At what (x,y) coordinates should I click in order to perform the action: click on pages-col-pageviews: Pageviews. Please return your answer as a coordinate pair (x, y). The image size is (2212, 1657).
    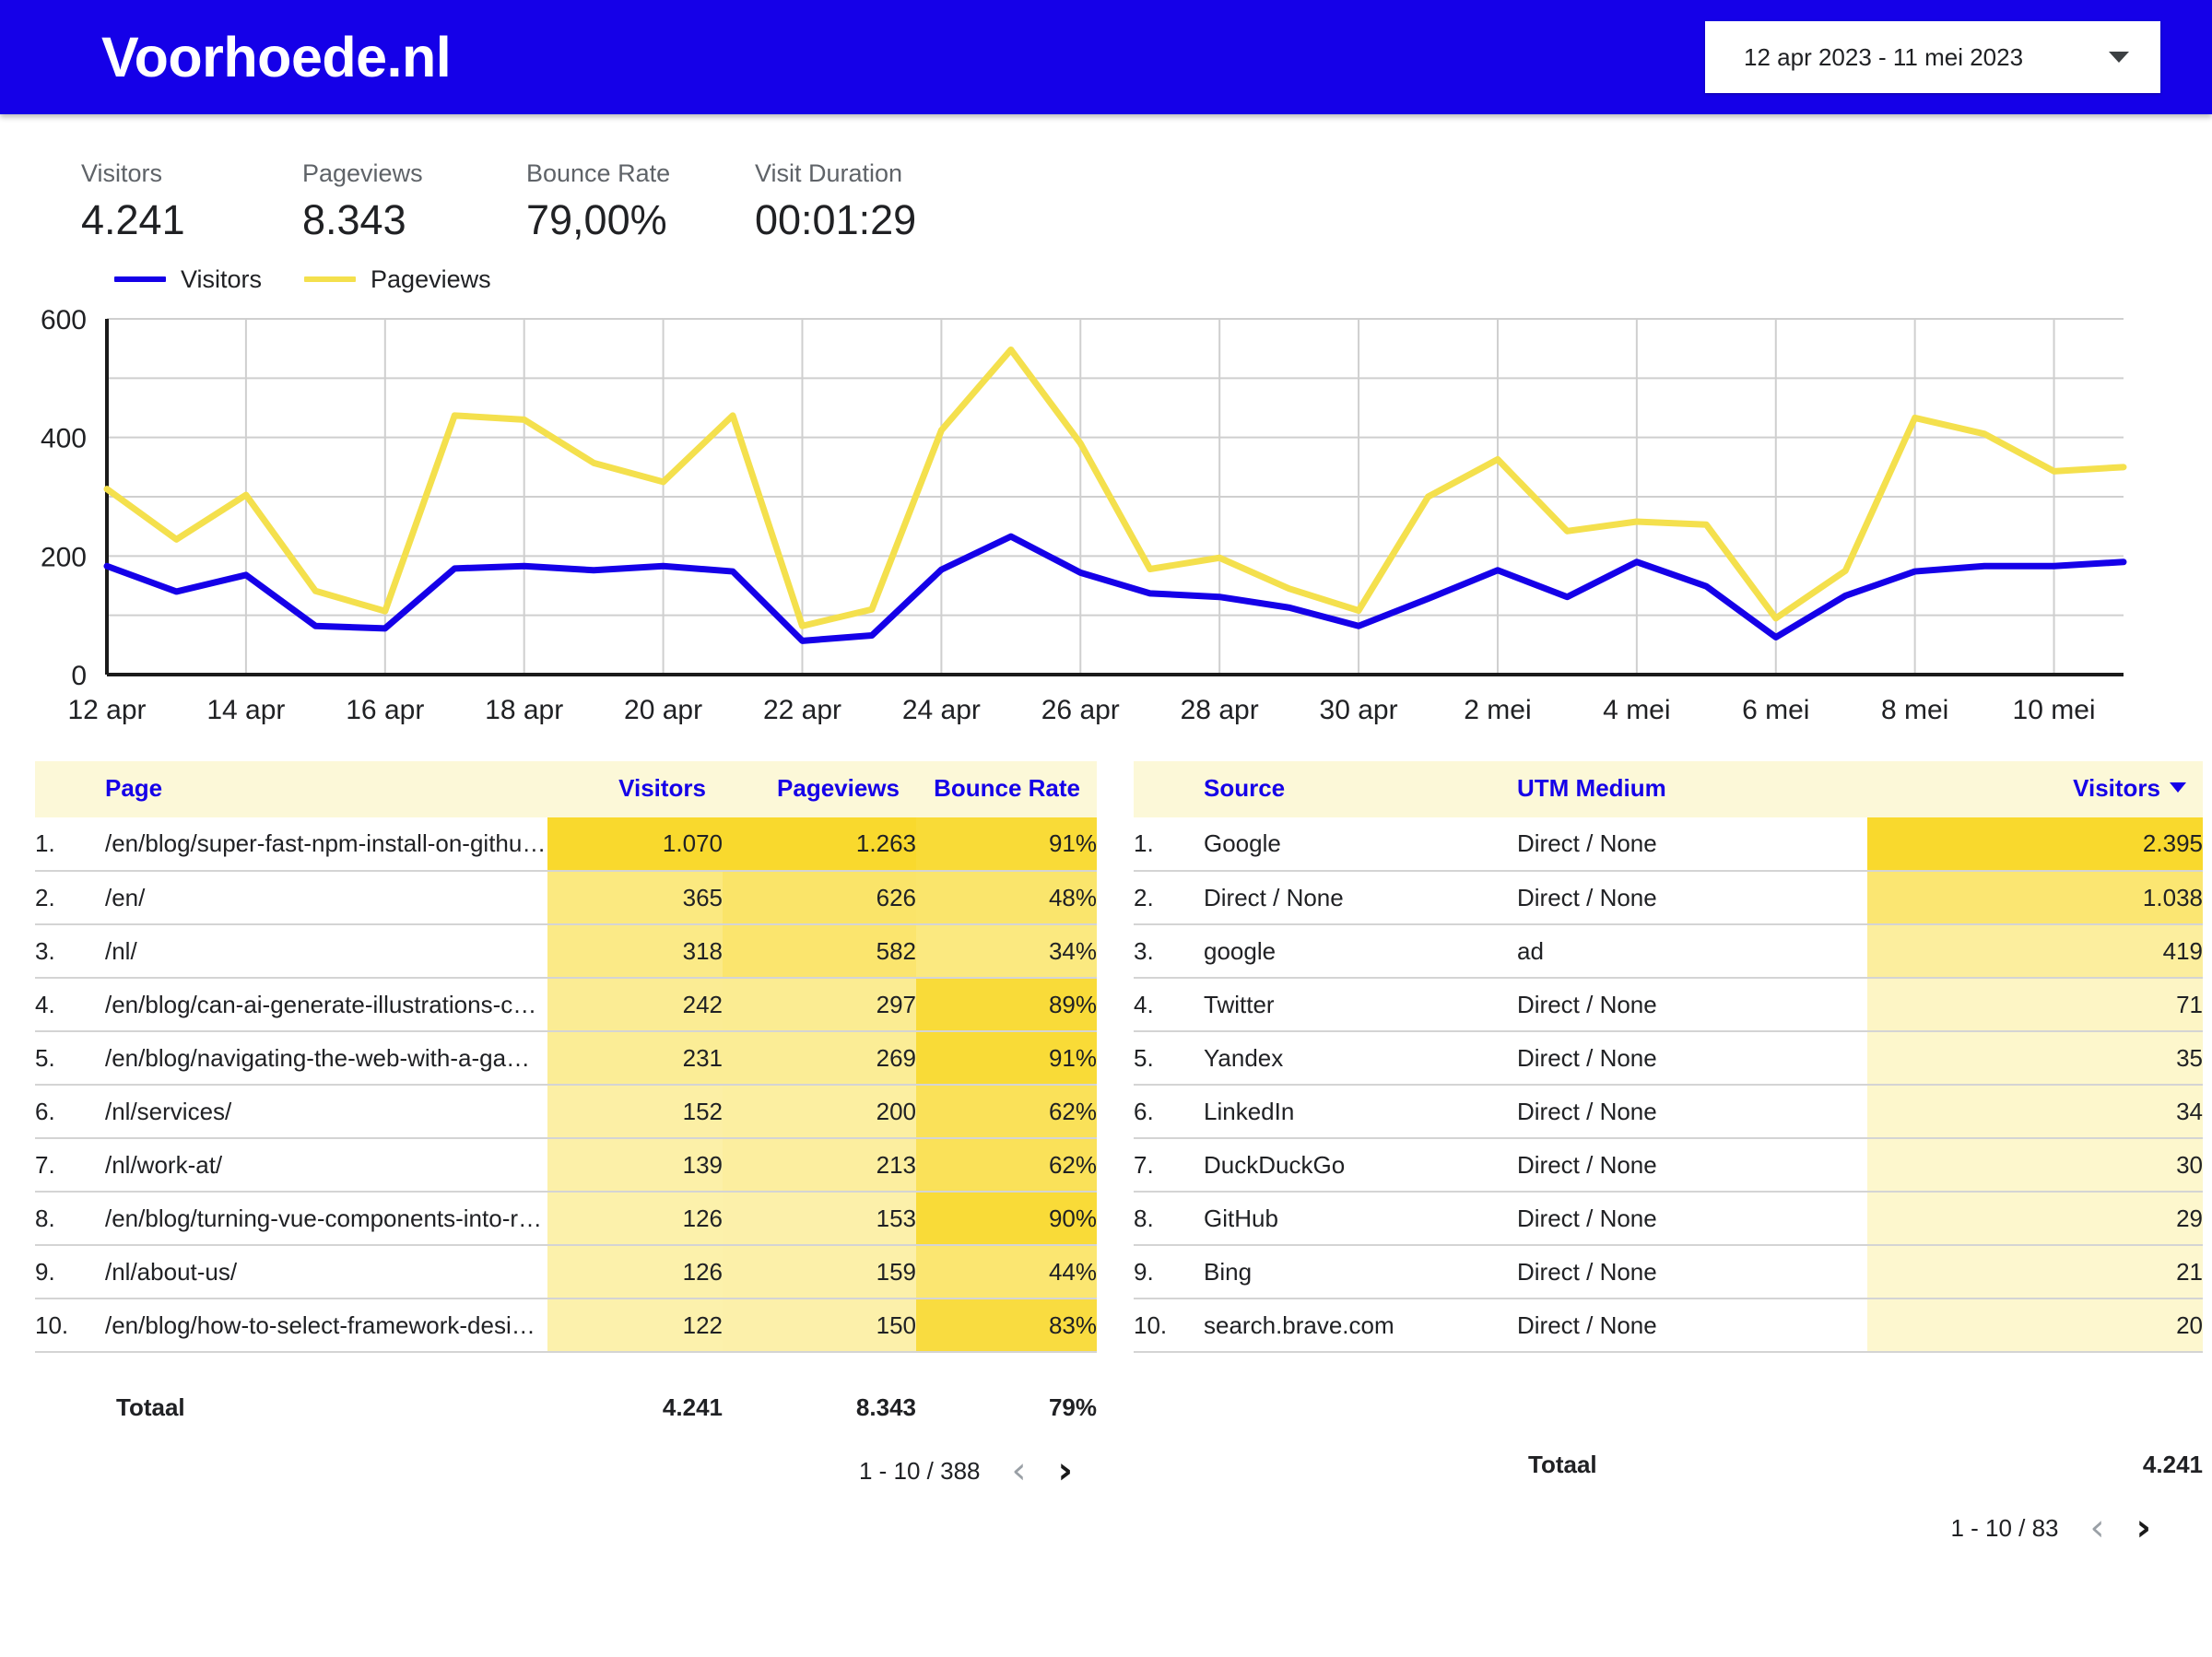
    Looking at the image, I should click on (819, 789).